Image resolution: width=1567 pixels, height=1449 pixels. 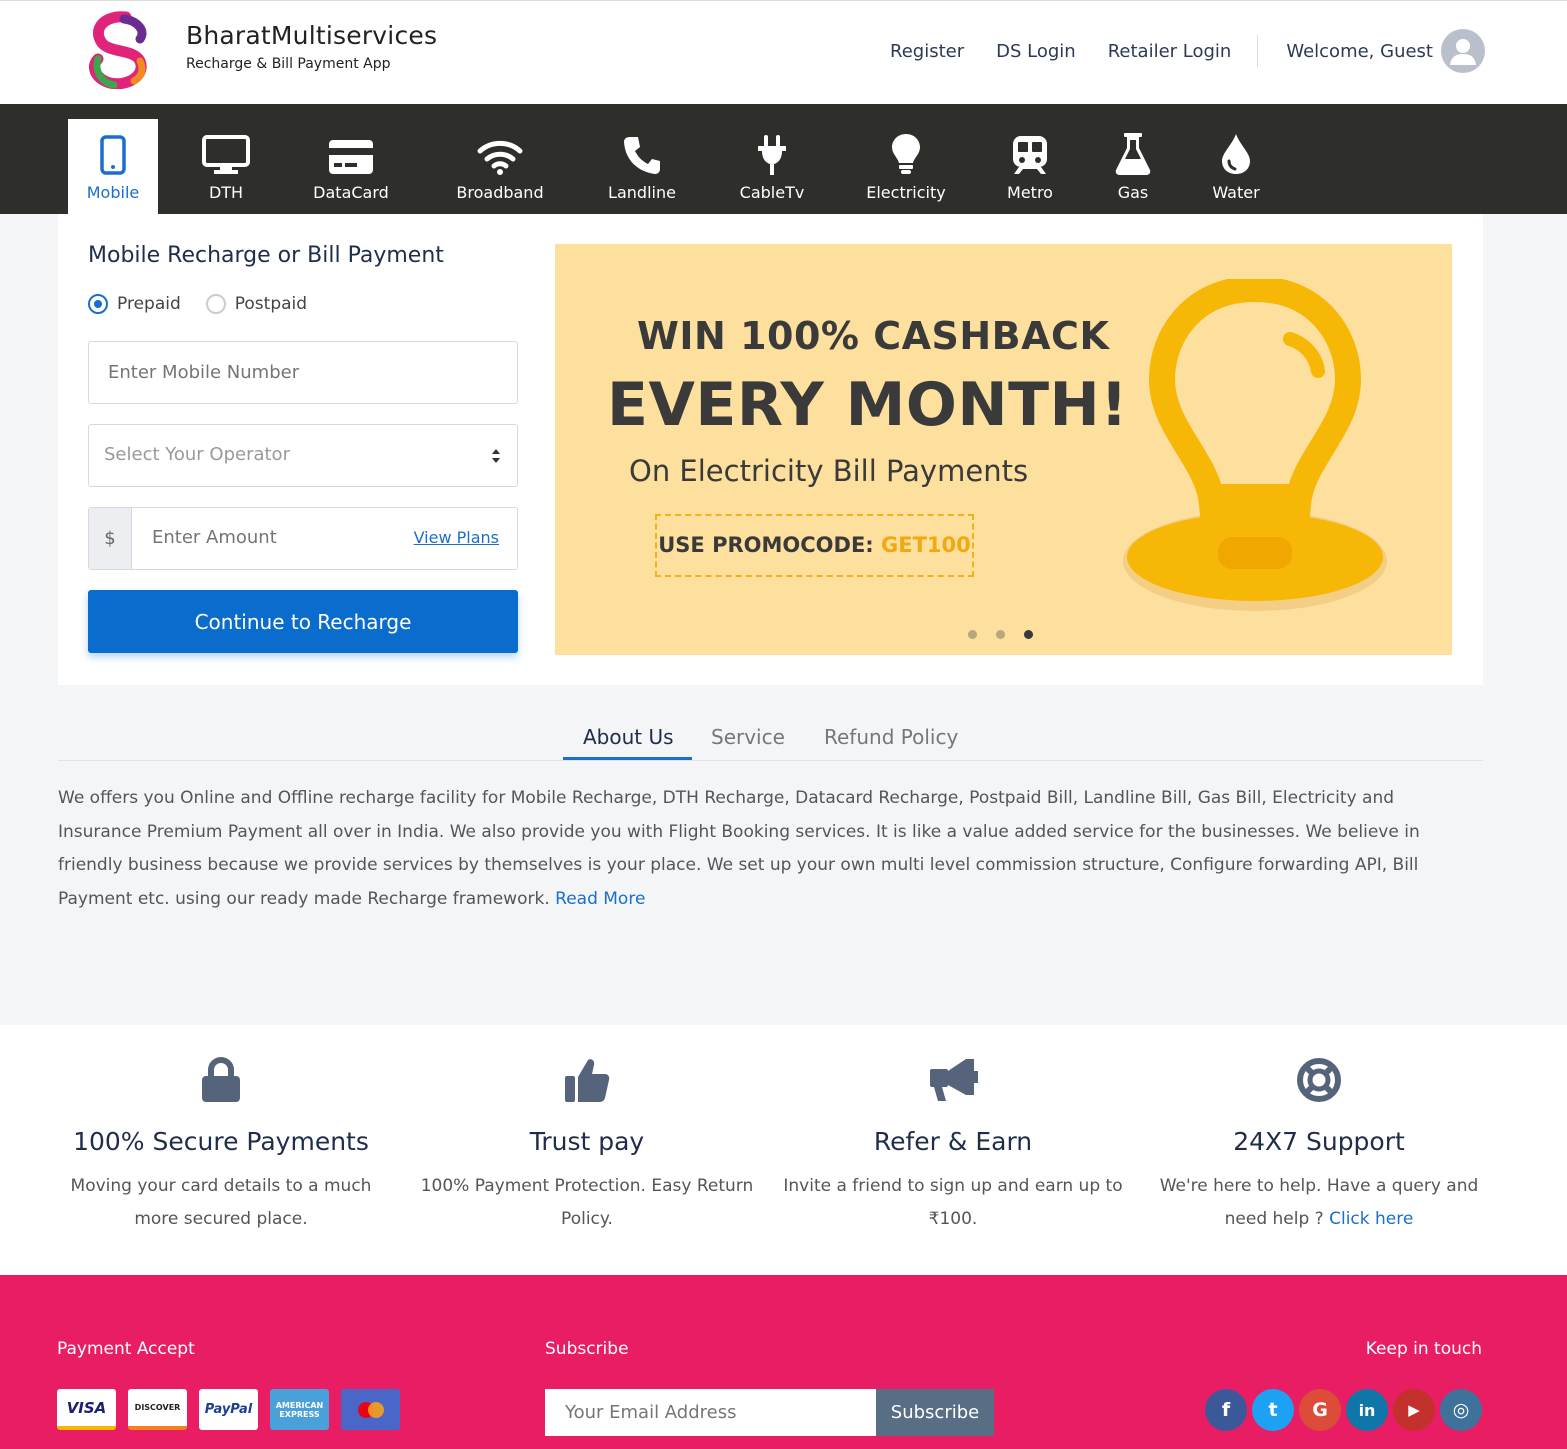 I want to click on ds-login-link: DS Login, so click(x=1036, y=51).